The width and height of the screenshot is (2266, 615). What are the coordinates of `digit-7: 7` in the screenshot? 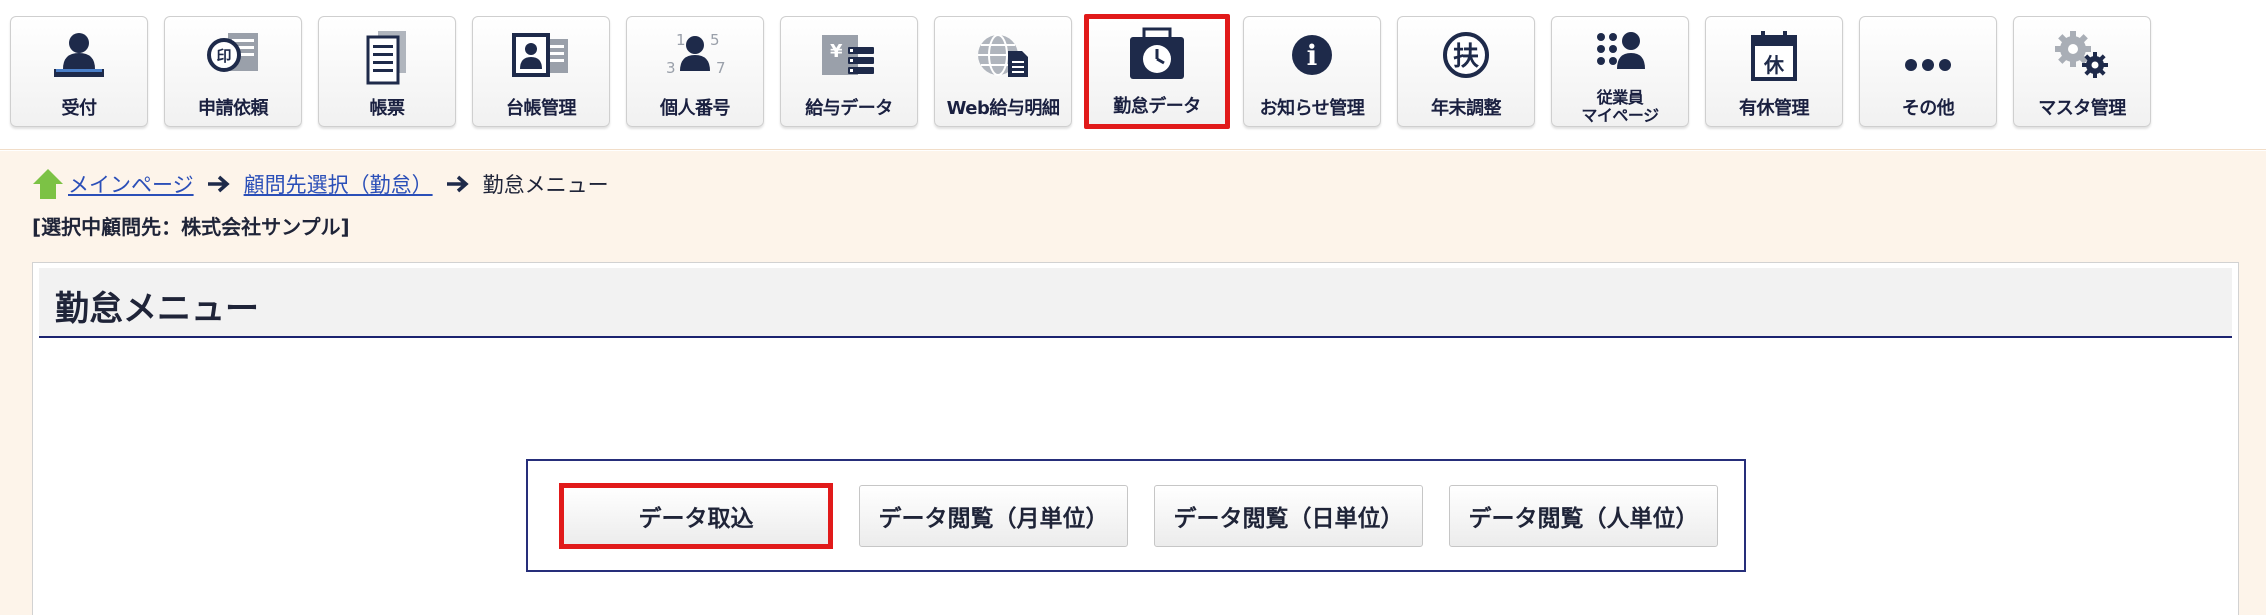 It's located at (721, 68).